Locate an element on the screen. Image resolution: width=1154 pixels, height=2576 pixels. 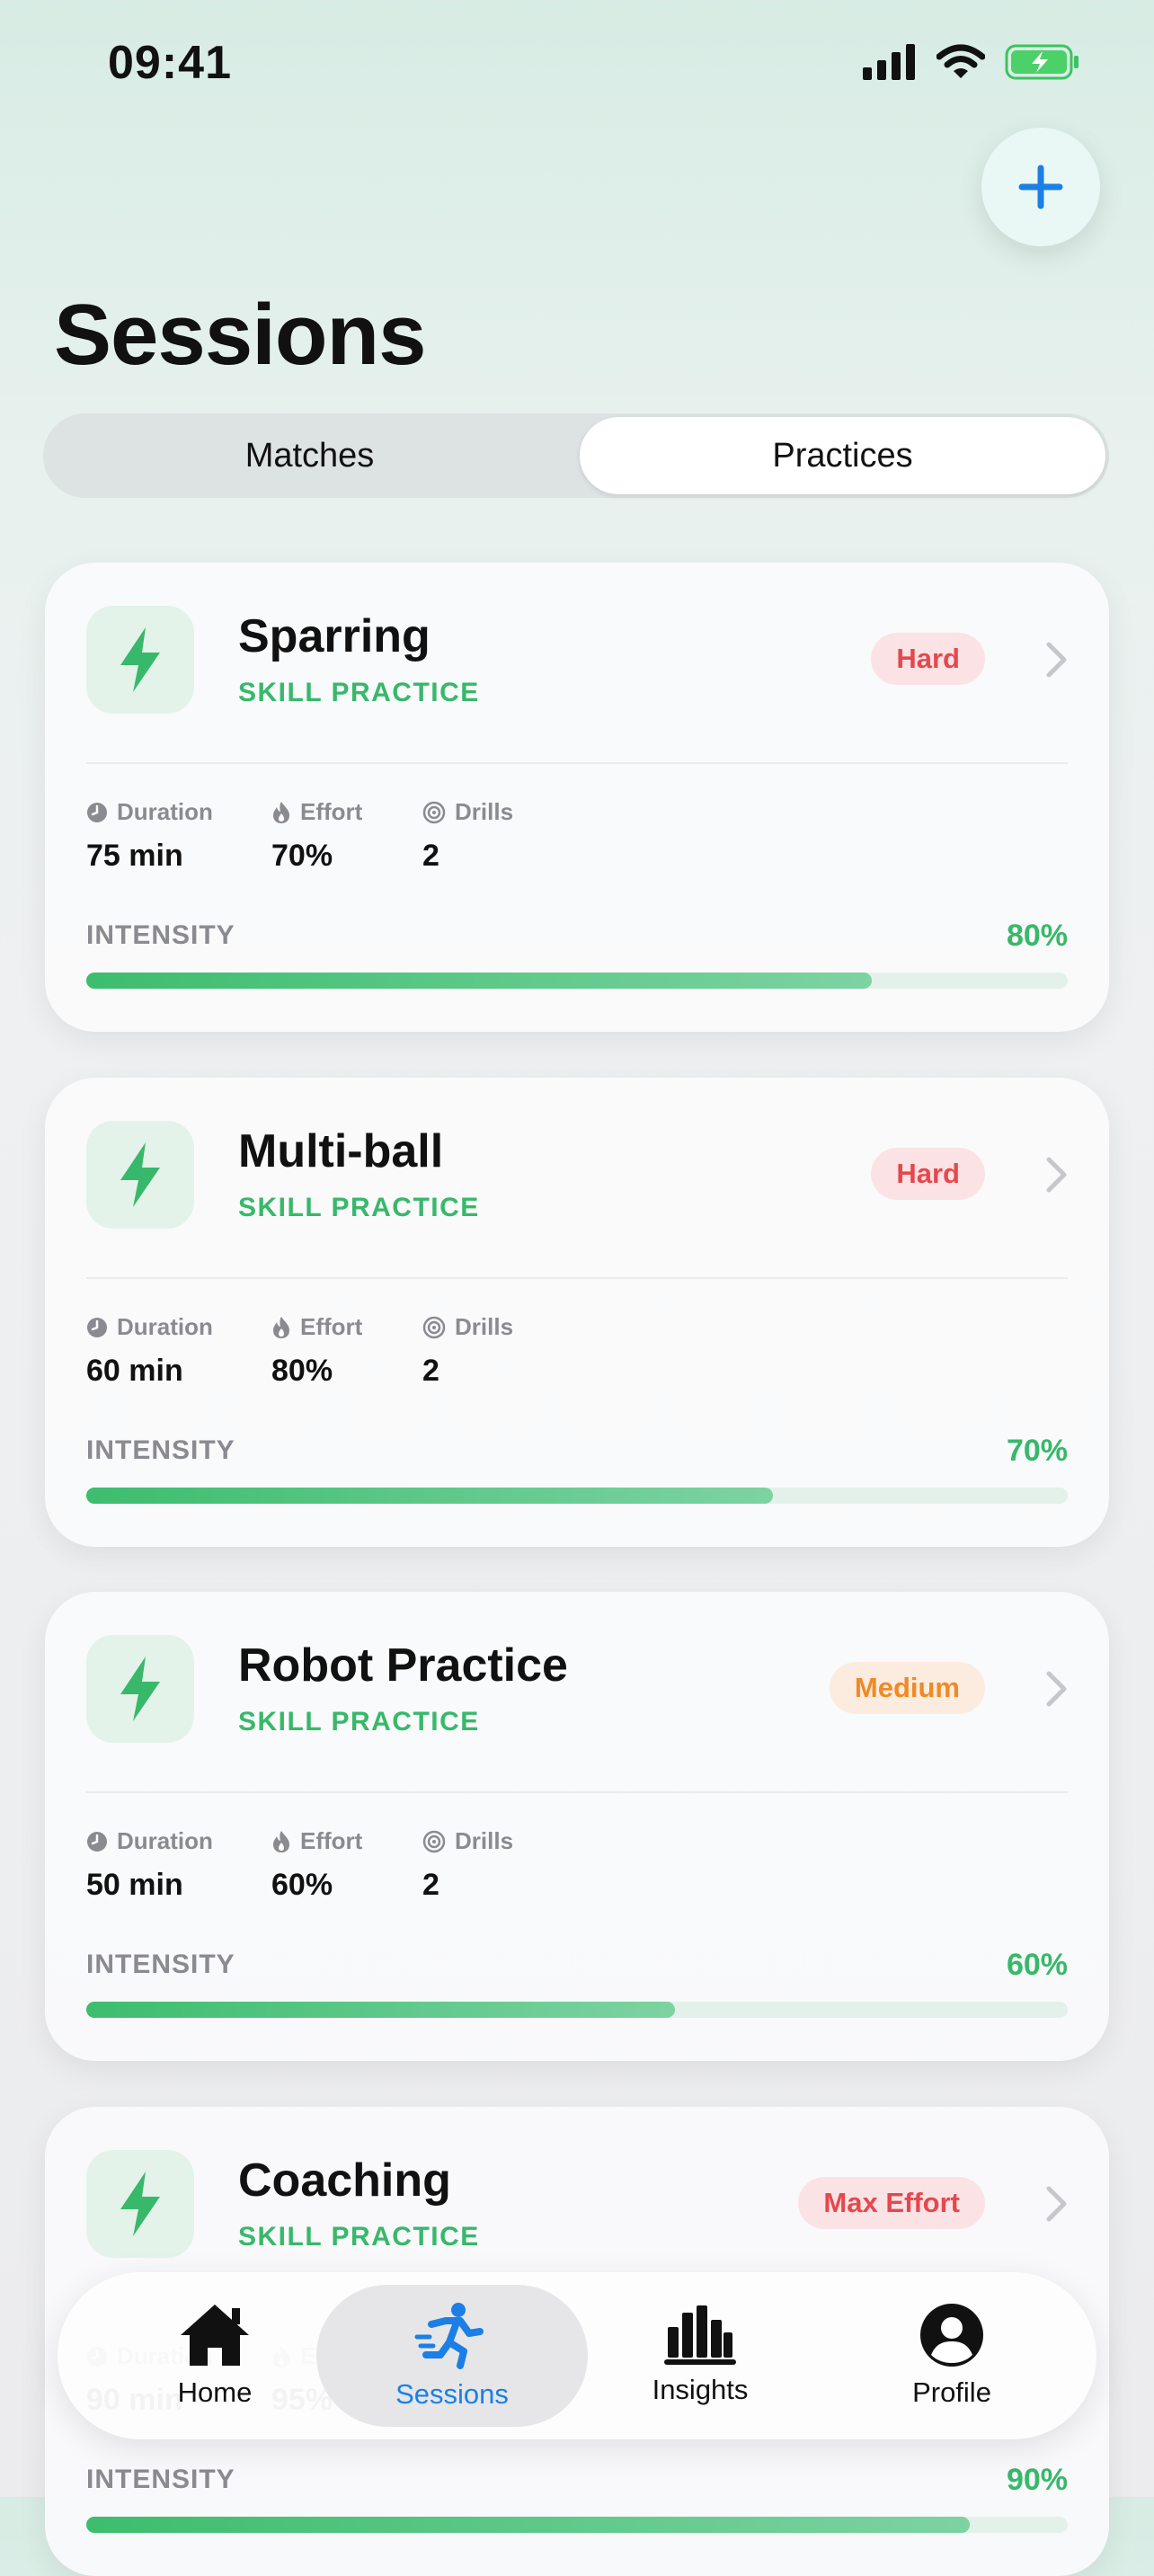
effort-stat: Effort 80% is located at coordinates (316, 1351).